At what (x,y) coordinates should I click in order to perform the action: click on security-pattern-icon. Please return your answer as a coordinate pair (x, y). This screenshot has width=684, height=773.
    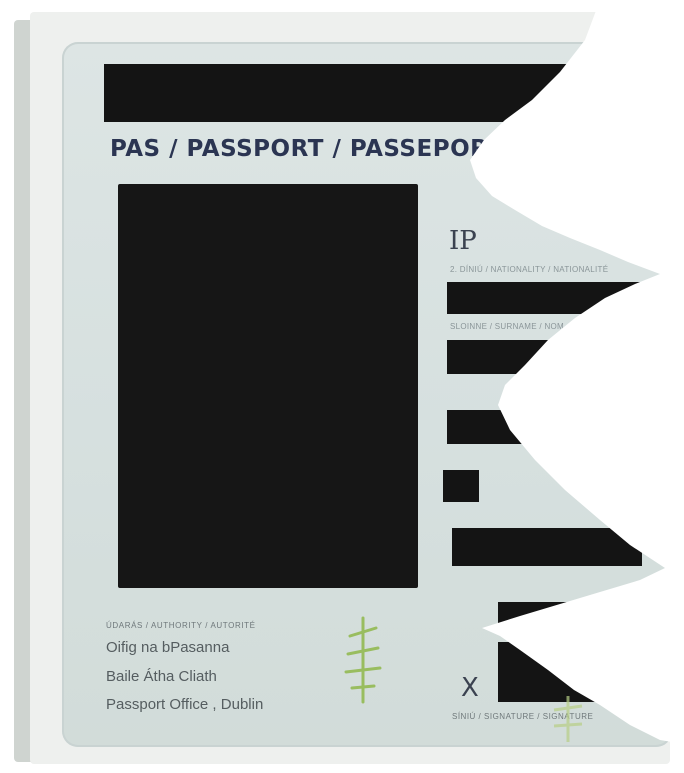
    Looking at the image, I should click on (568, 719).